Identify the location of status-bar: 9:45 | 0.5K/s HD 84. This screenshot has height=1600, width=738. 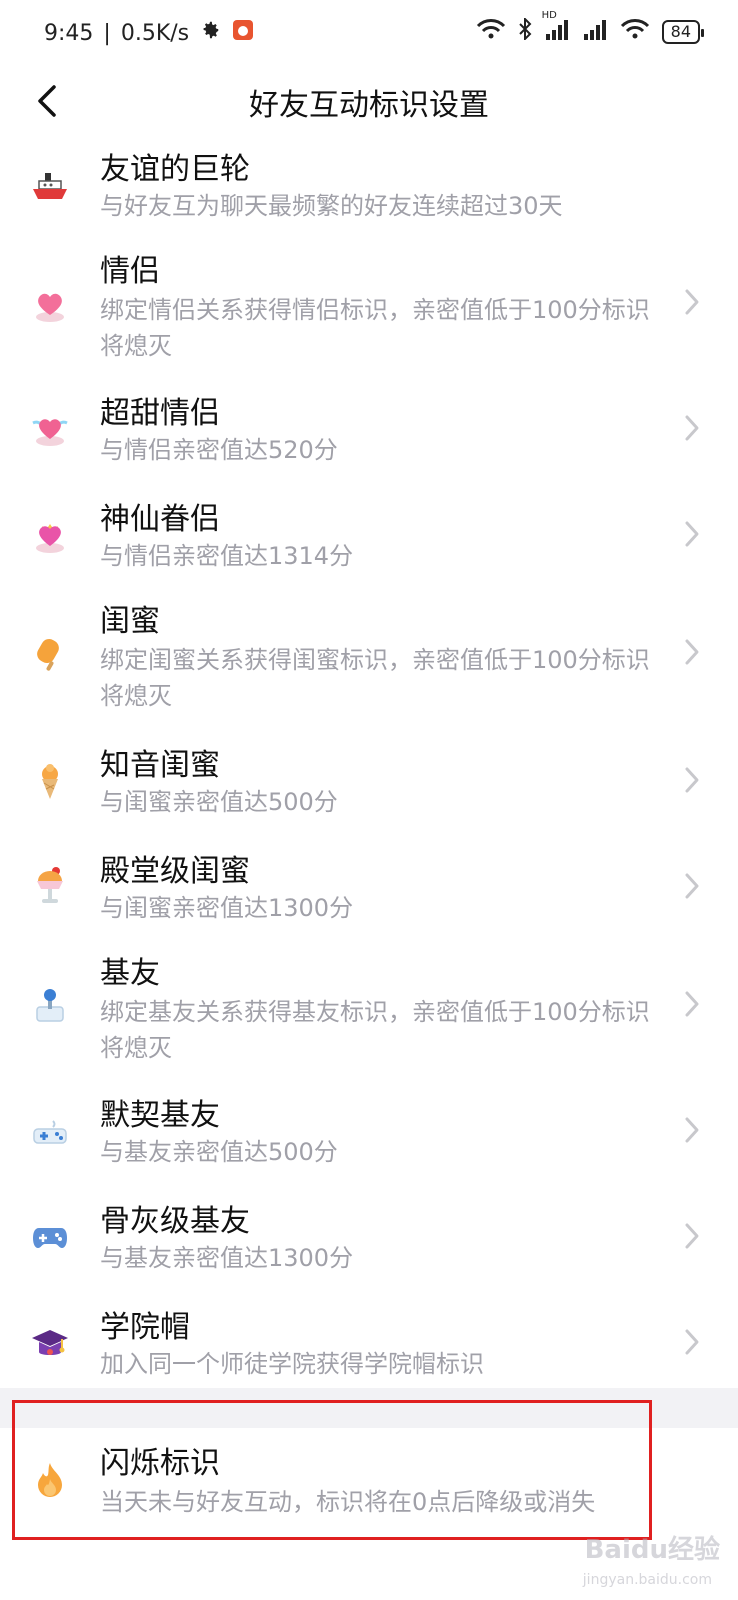
(369, 31).